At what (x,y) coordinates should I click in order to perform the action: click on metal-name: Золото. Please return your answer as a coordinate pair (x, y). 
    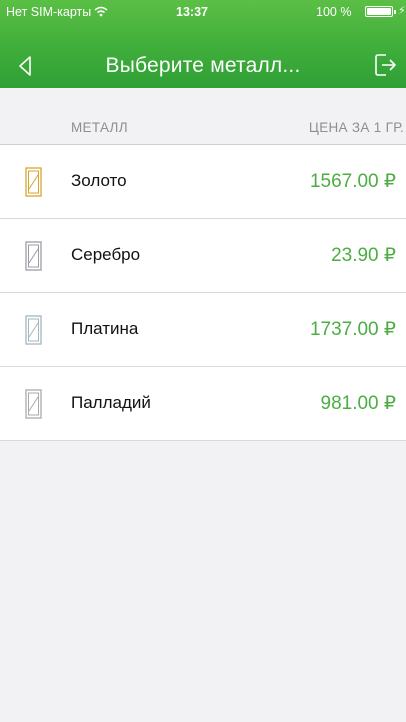
    Looking at the image, I should click on (99, 180).